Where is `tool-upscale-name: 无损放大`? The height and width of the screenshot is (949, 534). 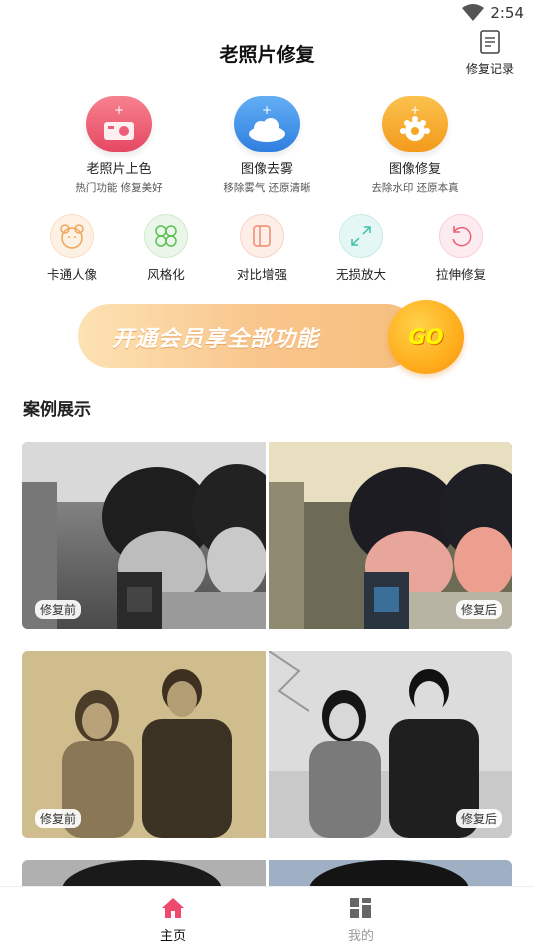 tool-upscale-name: 无损放大 is located at coordinates (360, 274).